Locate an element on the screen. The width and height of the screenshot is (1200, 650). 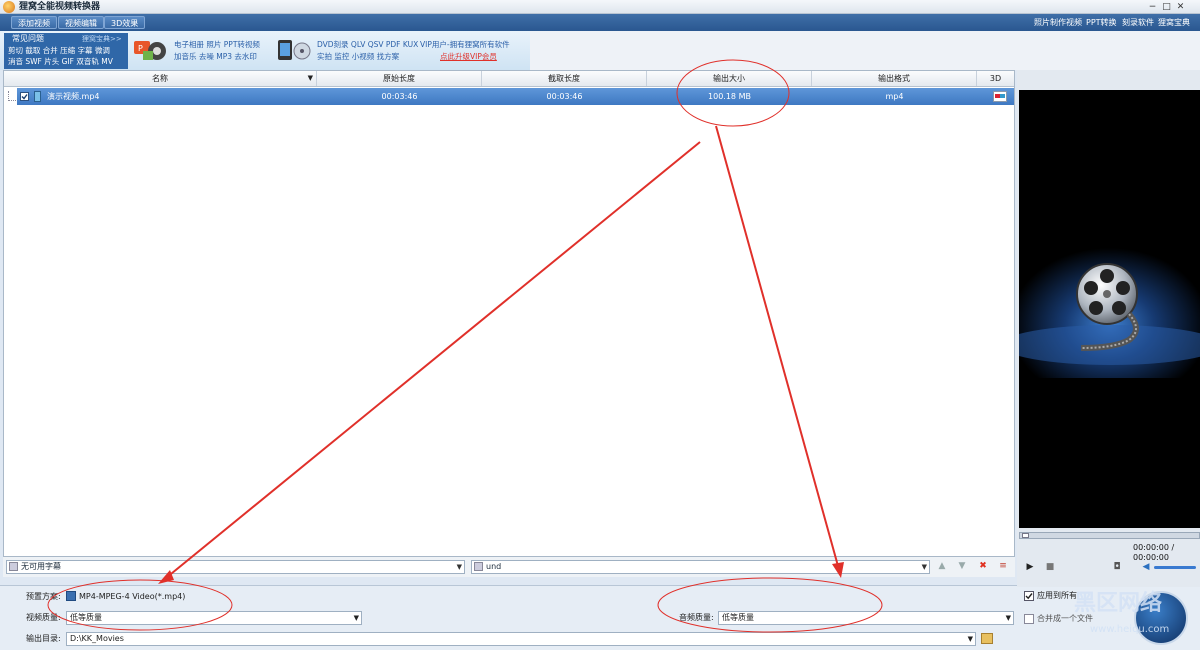
promo1-line-1: 电子相册 照片 PPT转视频 is located at coordinates (217, 44).